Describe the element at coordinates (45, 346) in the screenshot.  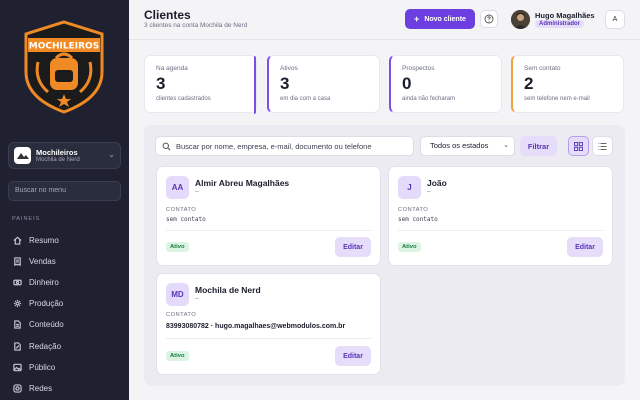
I see `sidebar-item-label: Redação` at that location.